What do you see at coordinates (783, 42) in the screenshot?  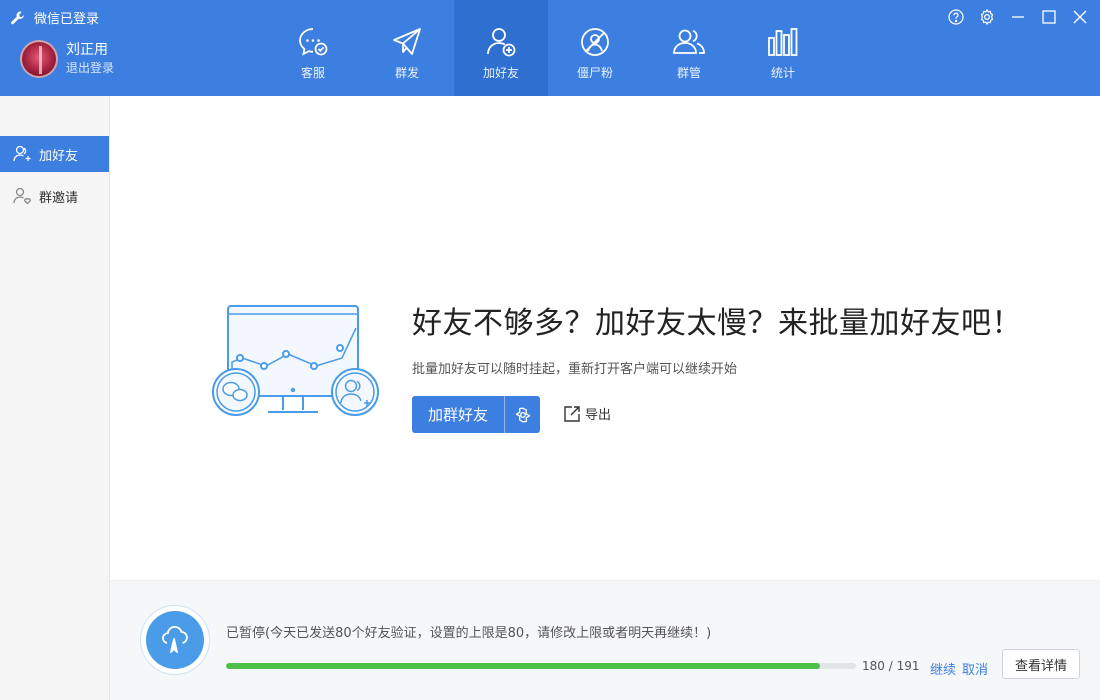 I see `bar-chart-icon` at bounding box center [783, 42].